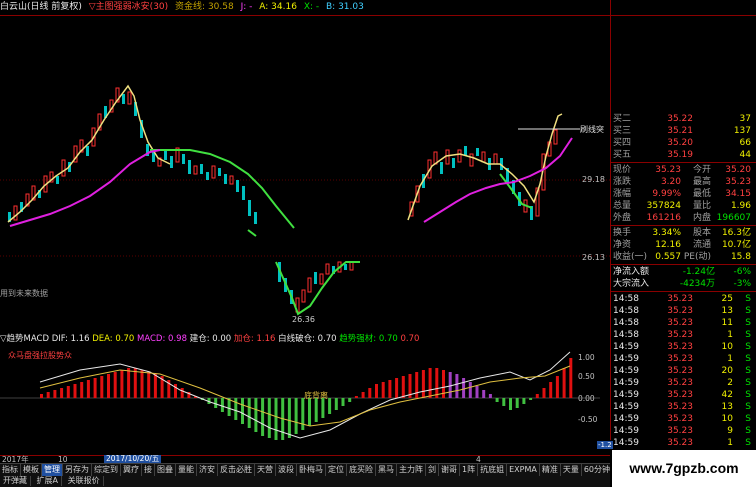 Image resolution: width=756 pixels, height=487 pixels. What do you see at coordinates (186, 470) in the screenshot?
I see `tab-8: 量能` at bounding box center [186, 470].